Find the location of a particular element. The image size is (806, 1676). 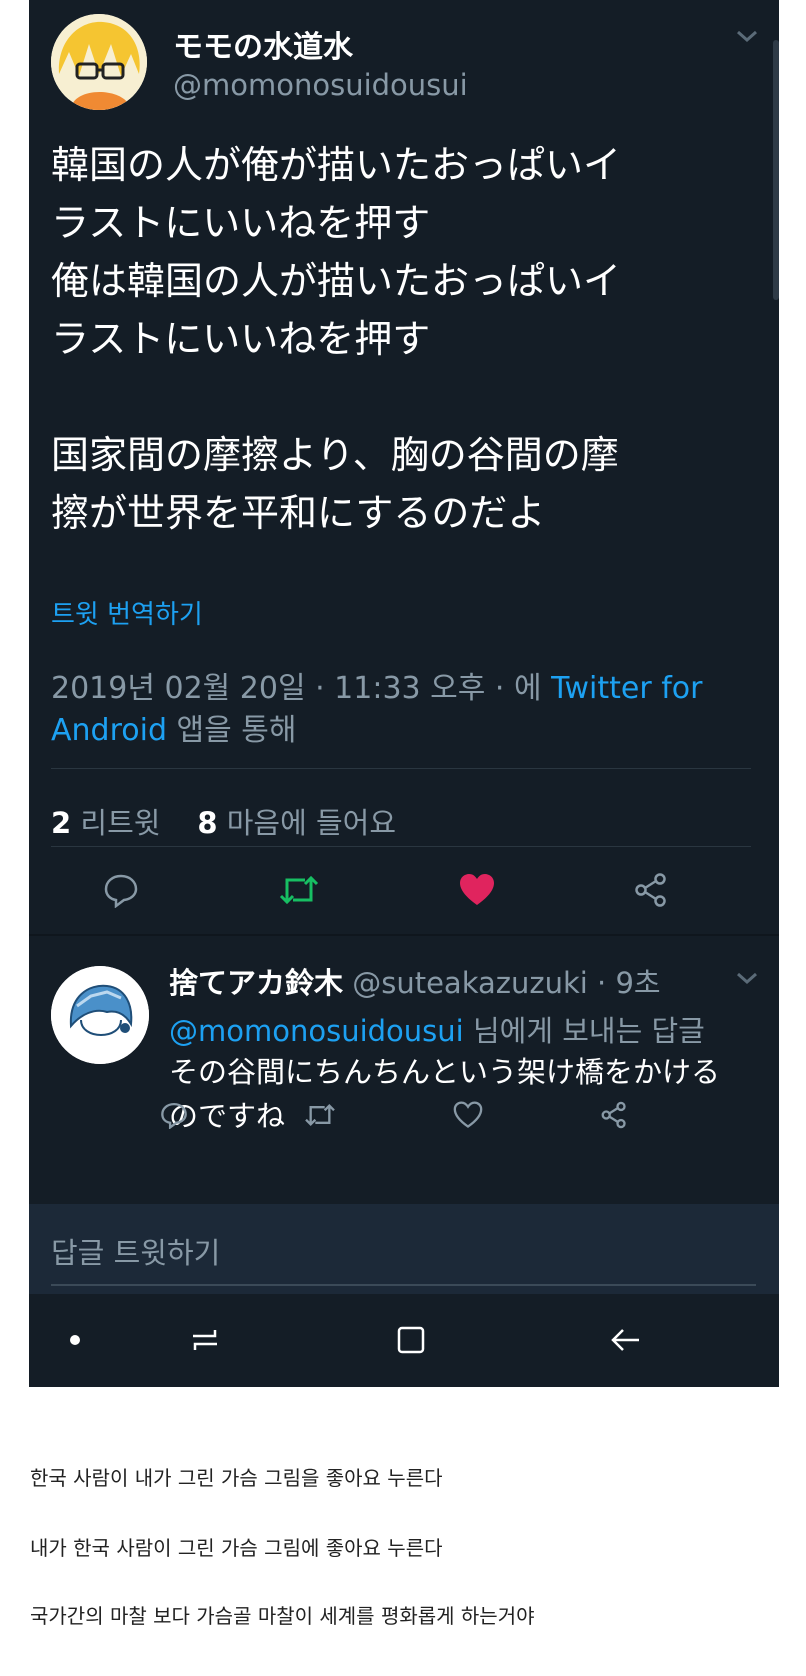

reply-author-line: 捨てアカ鈴木 @suteakazuzuki · 9초 is located at coordinates (415, 981).